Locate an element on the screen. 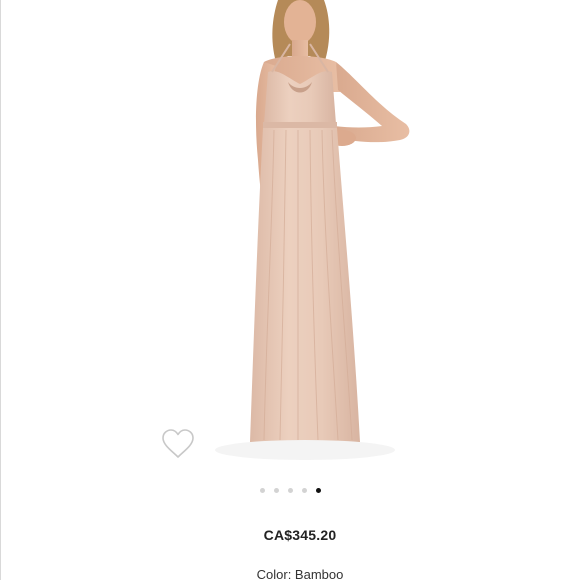 The width and height of the screenshot is (580, 582). carousel-dot-5-active is located at coordinates (318, 490).